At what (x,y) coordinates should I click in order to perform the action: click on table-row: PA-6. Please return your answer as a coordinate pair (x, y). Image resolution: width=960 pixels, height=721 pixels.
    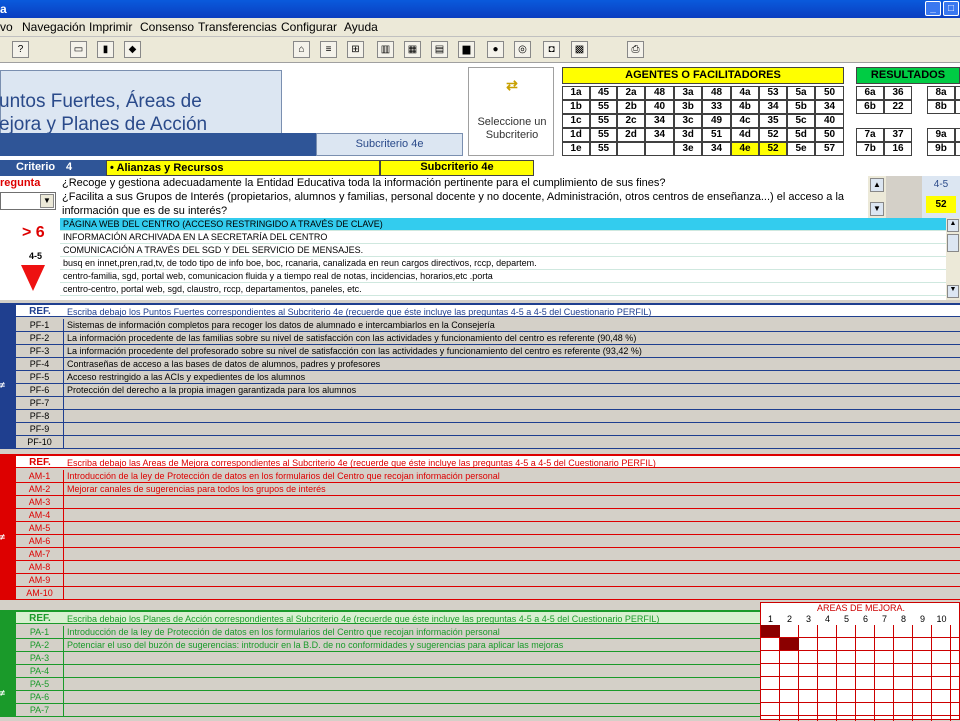
    Looking at the image, I should click on (388, 697).